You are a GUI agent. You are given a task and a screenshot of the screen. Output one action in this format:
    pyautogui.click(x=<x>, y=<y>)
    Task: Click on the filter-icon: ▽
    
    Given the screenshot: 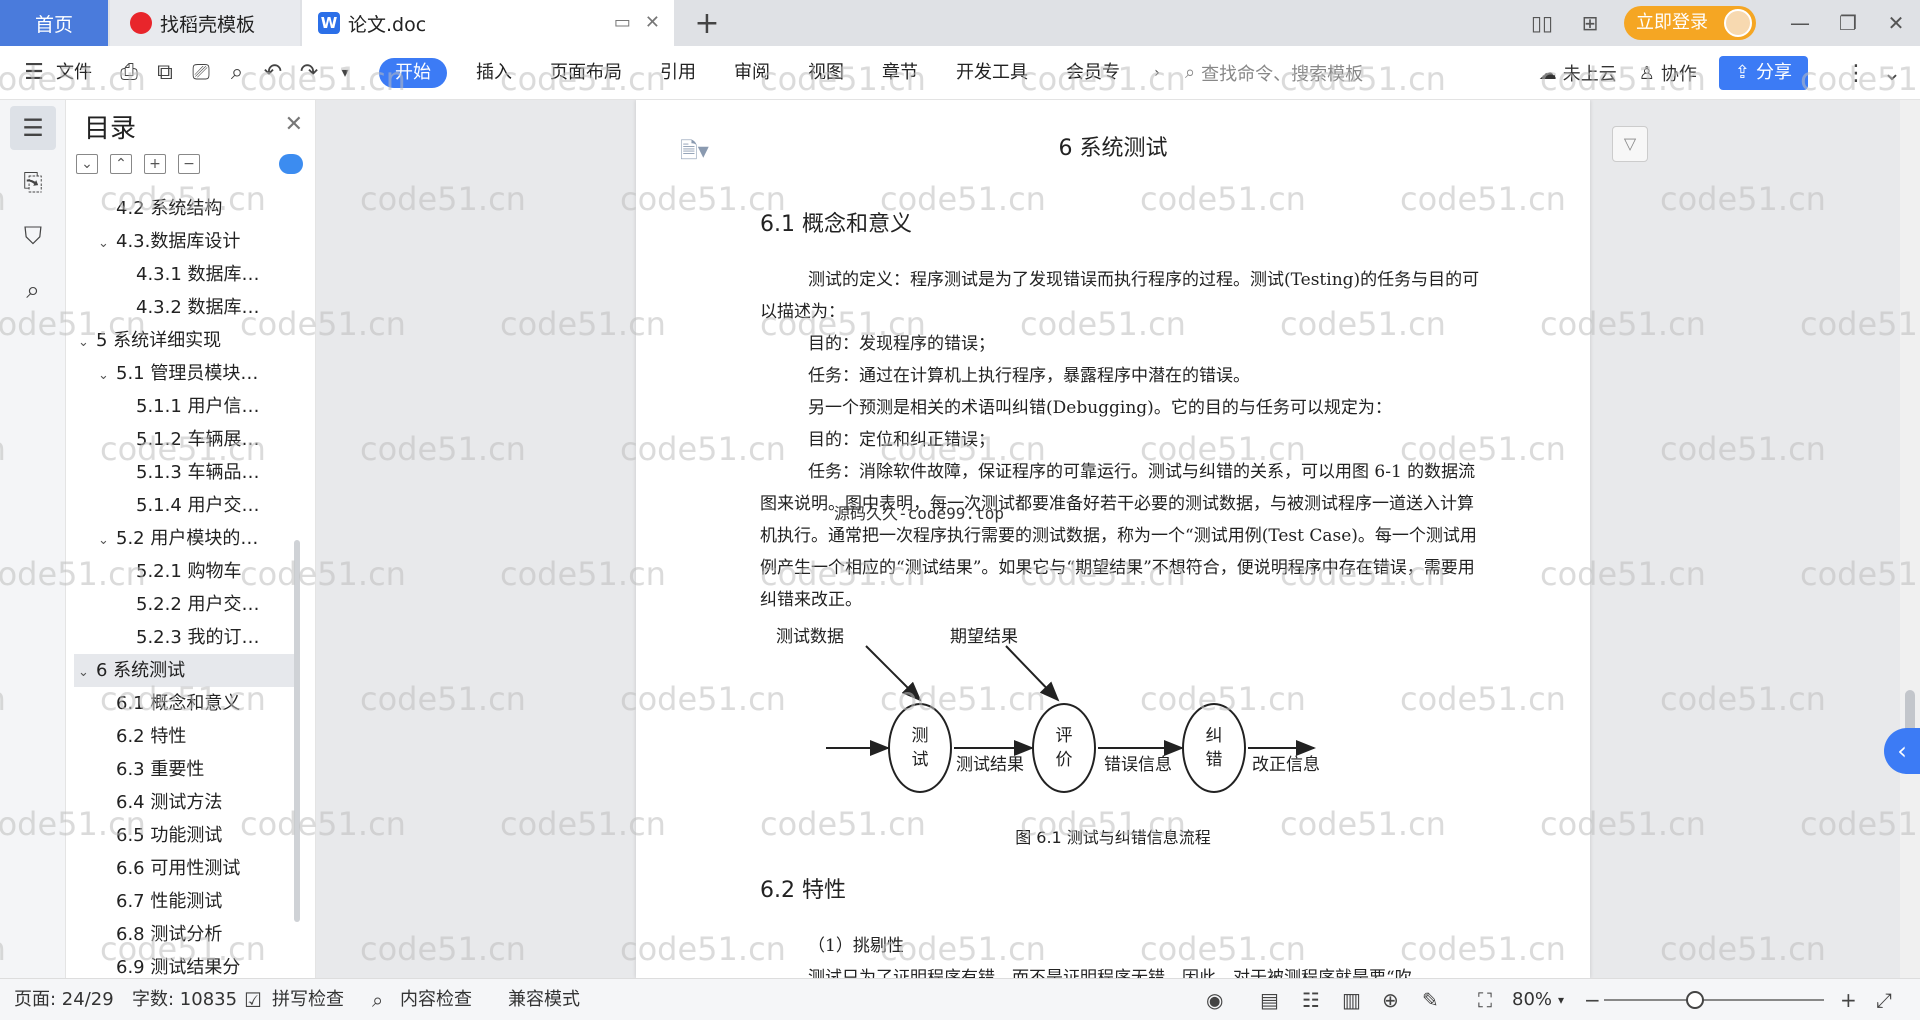 What is the action you would take?
    pyautogui.click(x=1630, y=144)
    